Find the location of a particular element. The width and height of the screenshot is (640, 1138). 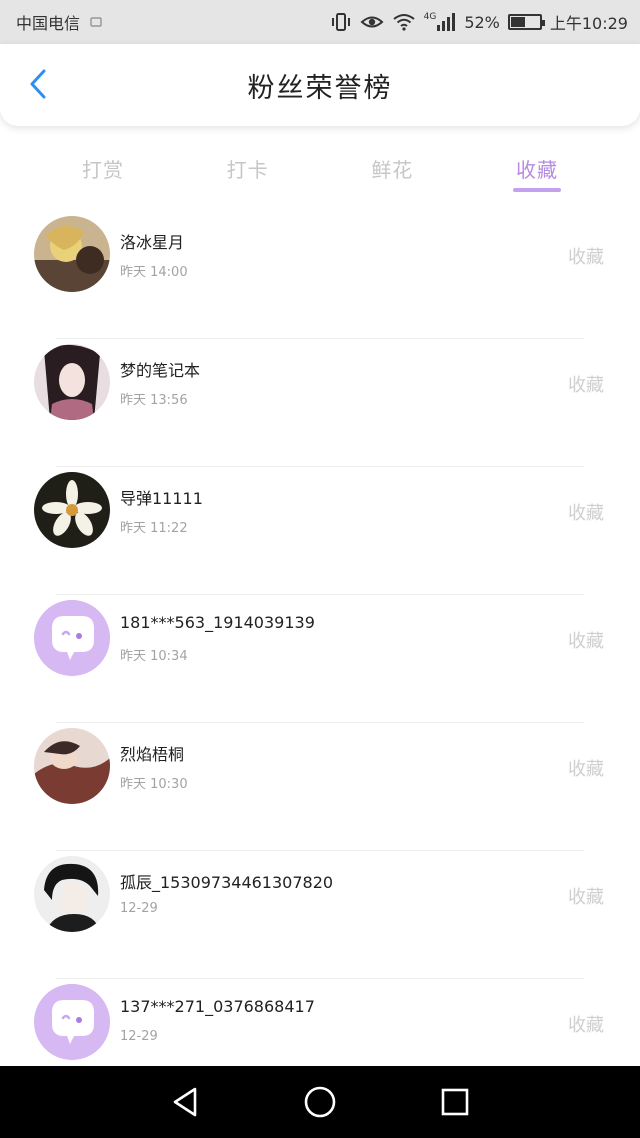

system-nav-bar is located at coordinates (320, 1102).